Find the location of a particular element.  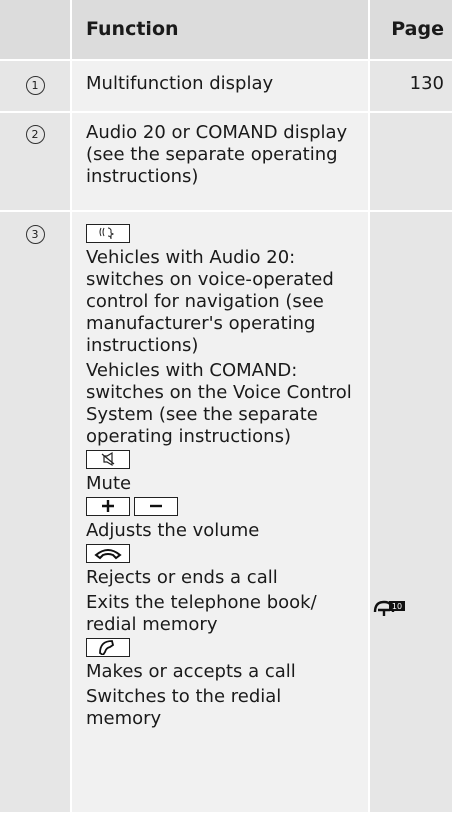

table-row: 1 Multifunction display 130 is located at coordinates (226, 87).